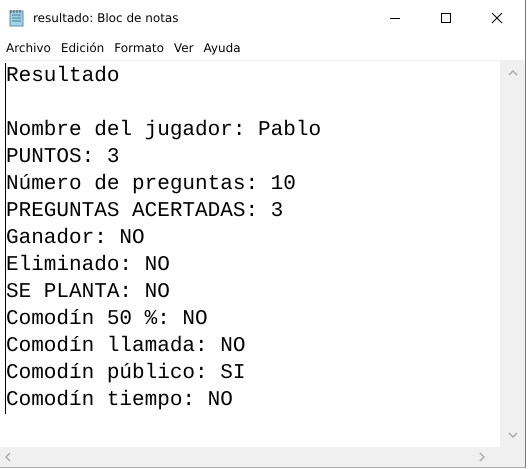 The image size is (528, 469). What do you see at coordinates (83, 48) in the screenshot?
I see `menu-item: Edición` at bounding box center [83, 48].